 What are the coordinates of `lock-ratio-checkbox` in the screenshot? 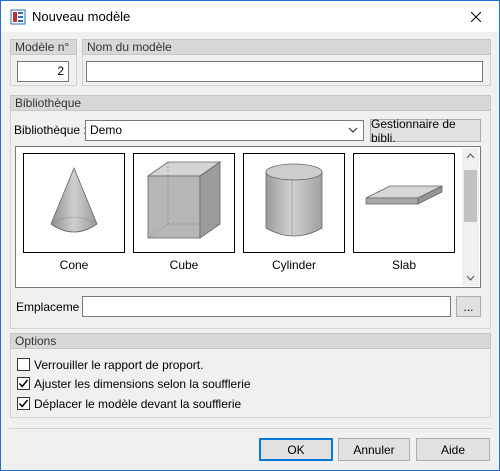 It's located at (23, 364).